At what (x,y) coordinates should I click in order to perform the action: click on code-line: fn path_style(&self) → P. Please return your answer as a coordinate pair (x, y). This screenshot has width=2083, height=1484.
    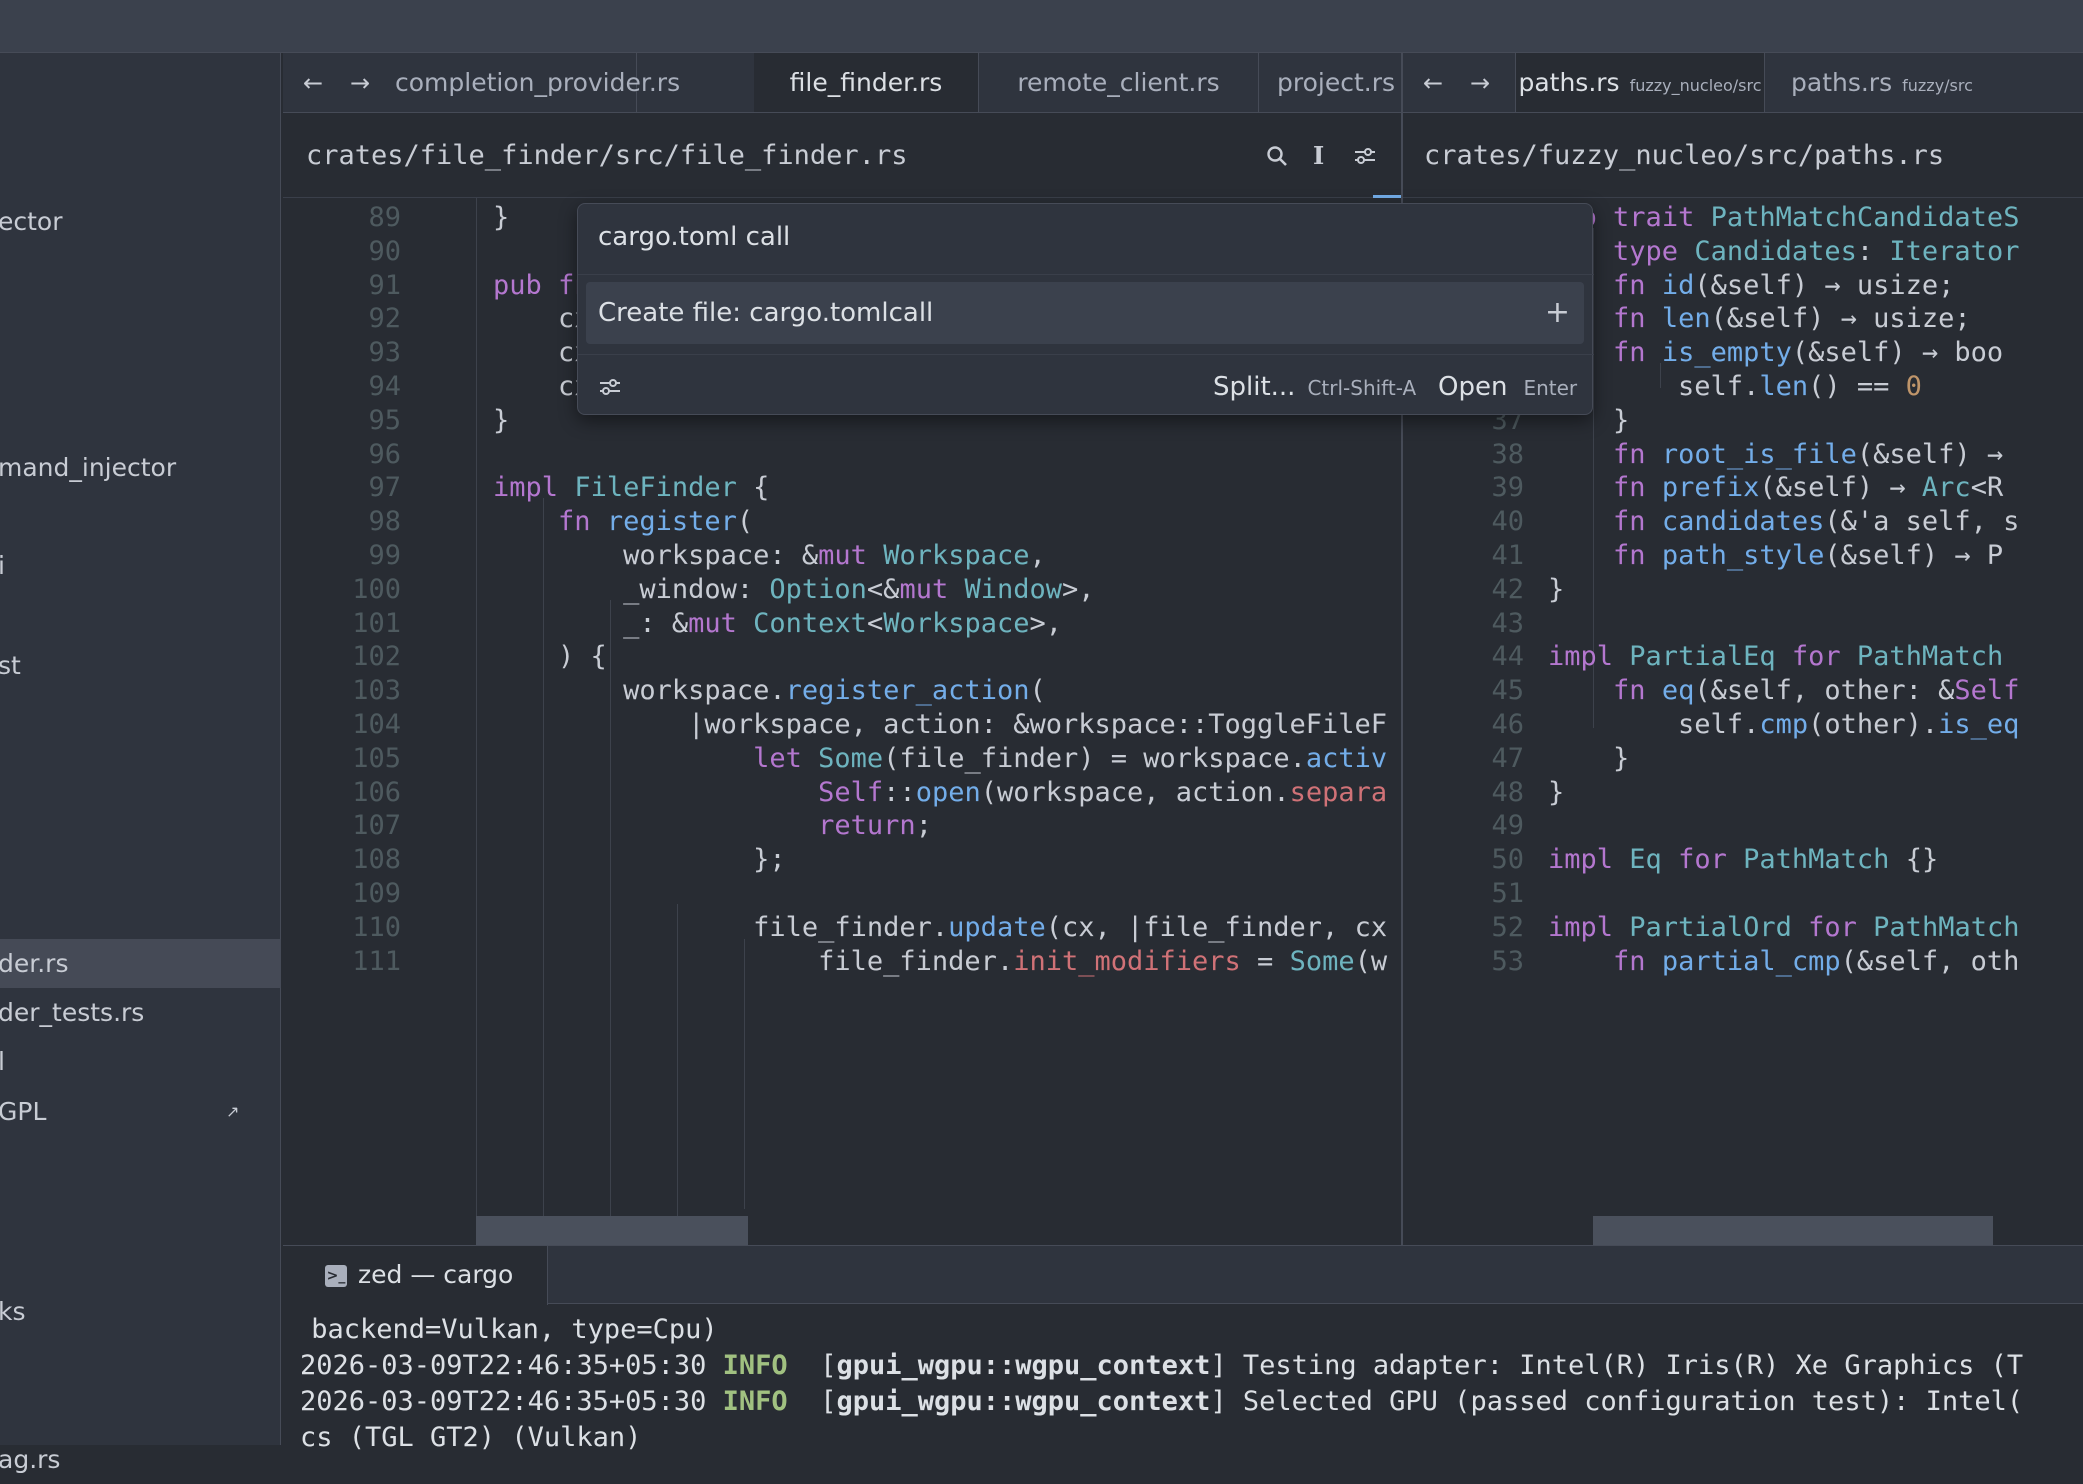
    Looking at the image, I should click on (1808, 555).